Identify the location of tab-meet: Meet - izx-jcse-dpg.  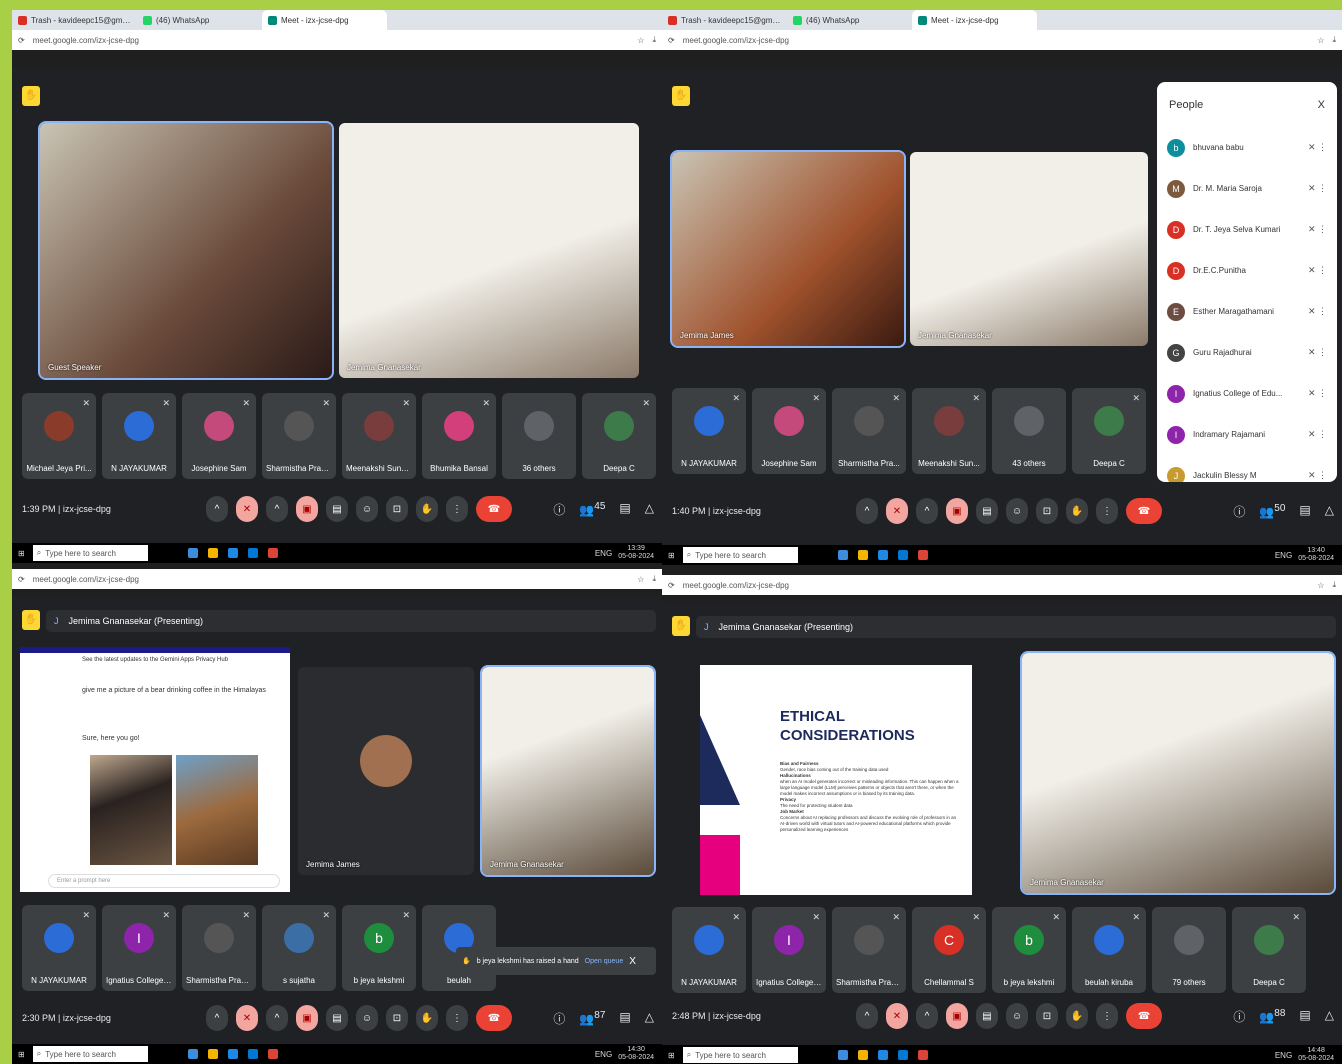
(974, 20).